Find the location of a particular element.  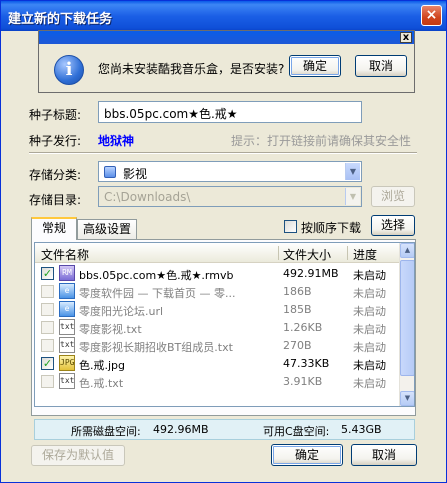

file-row: e 零度软件园 — 下载首页 — 零... 186B 未启动 is located at coordinates (218, 291).